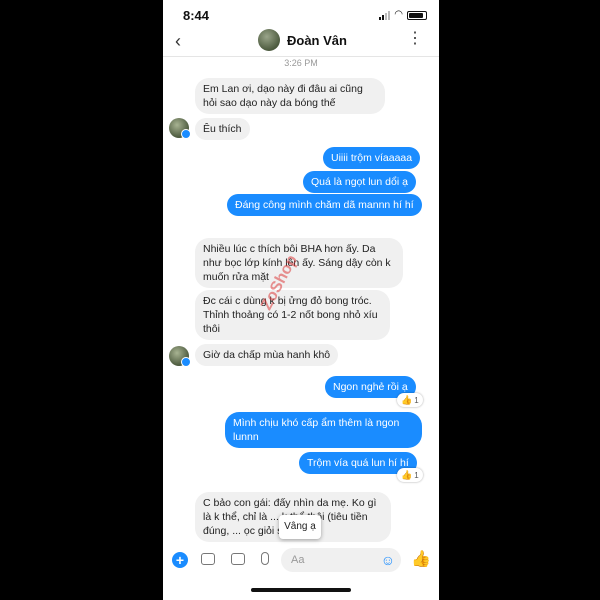  I want to click on image-icon, so click(238, 559).